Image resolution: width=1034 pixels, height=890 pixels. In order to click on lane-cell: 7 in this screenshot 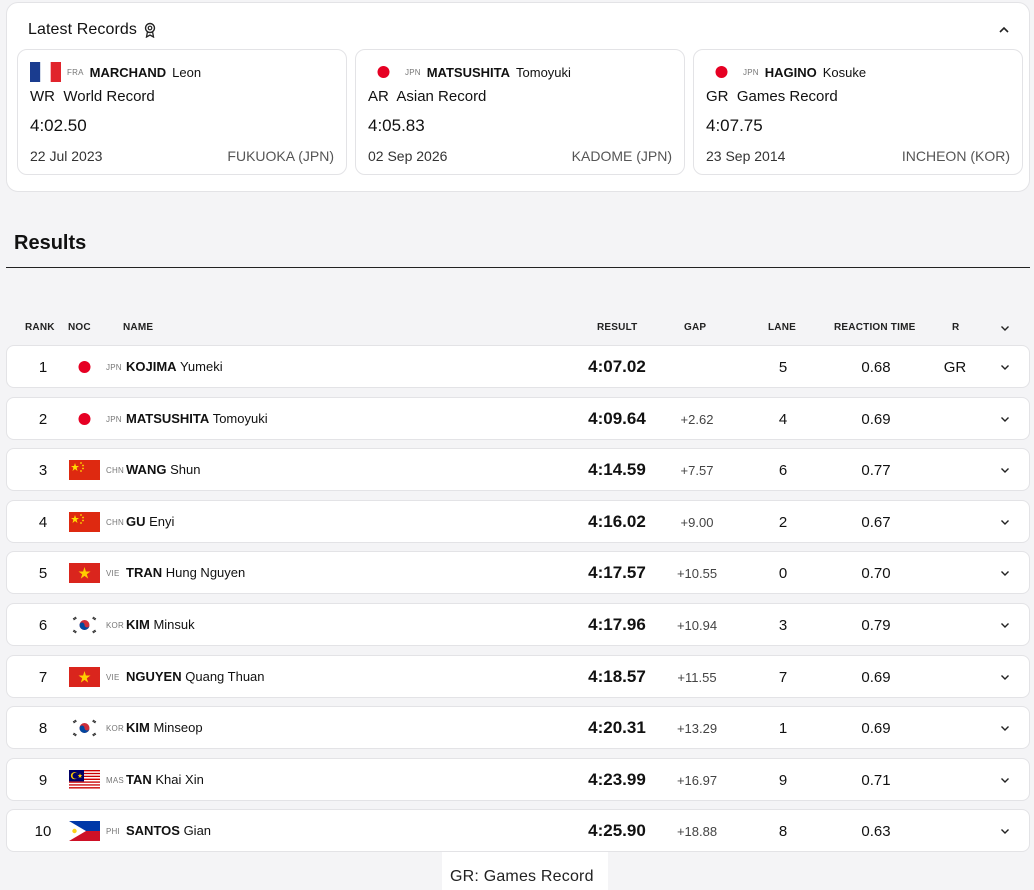, I will do `click(783, 677)`.